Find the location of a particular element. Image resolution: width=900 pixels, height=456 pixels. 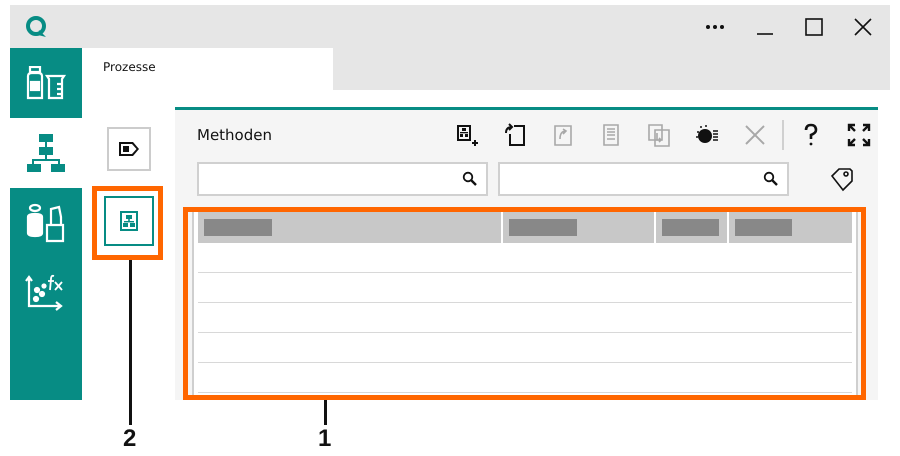

tag-icon is located at coordinates (842, 179).